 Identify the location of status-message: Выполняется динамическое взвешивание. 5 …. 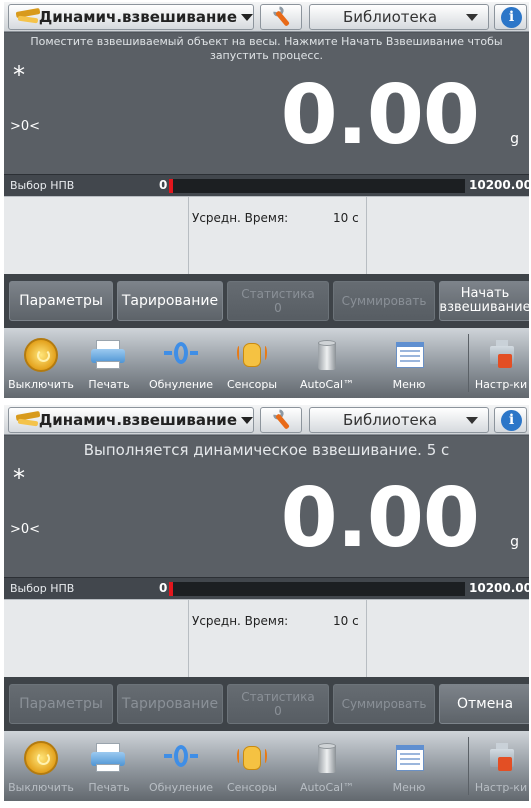
(266, 450).